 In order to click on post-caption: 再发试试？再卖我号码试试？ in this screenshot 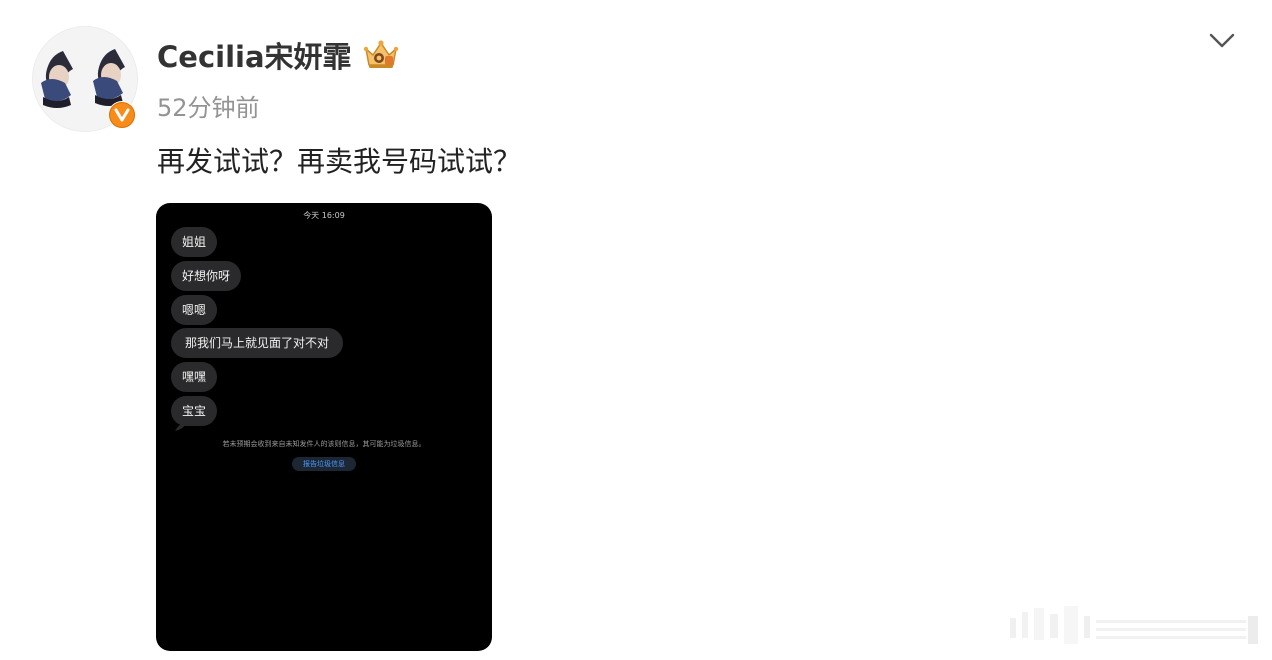, I will do `click(339, 161)`.